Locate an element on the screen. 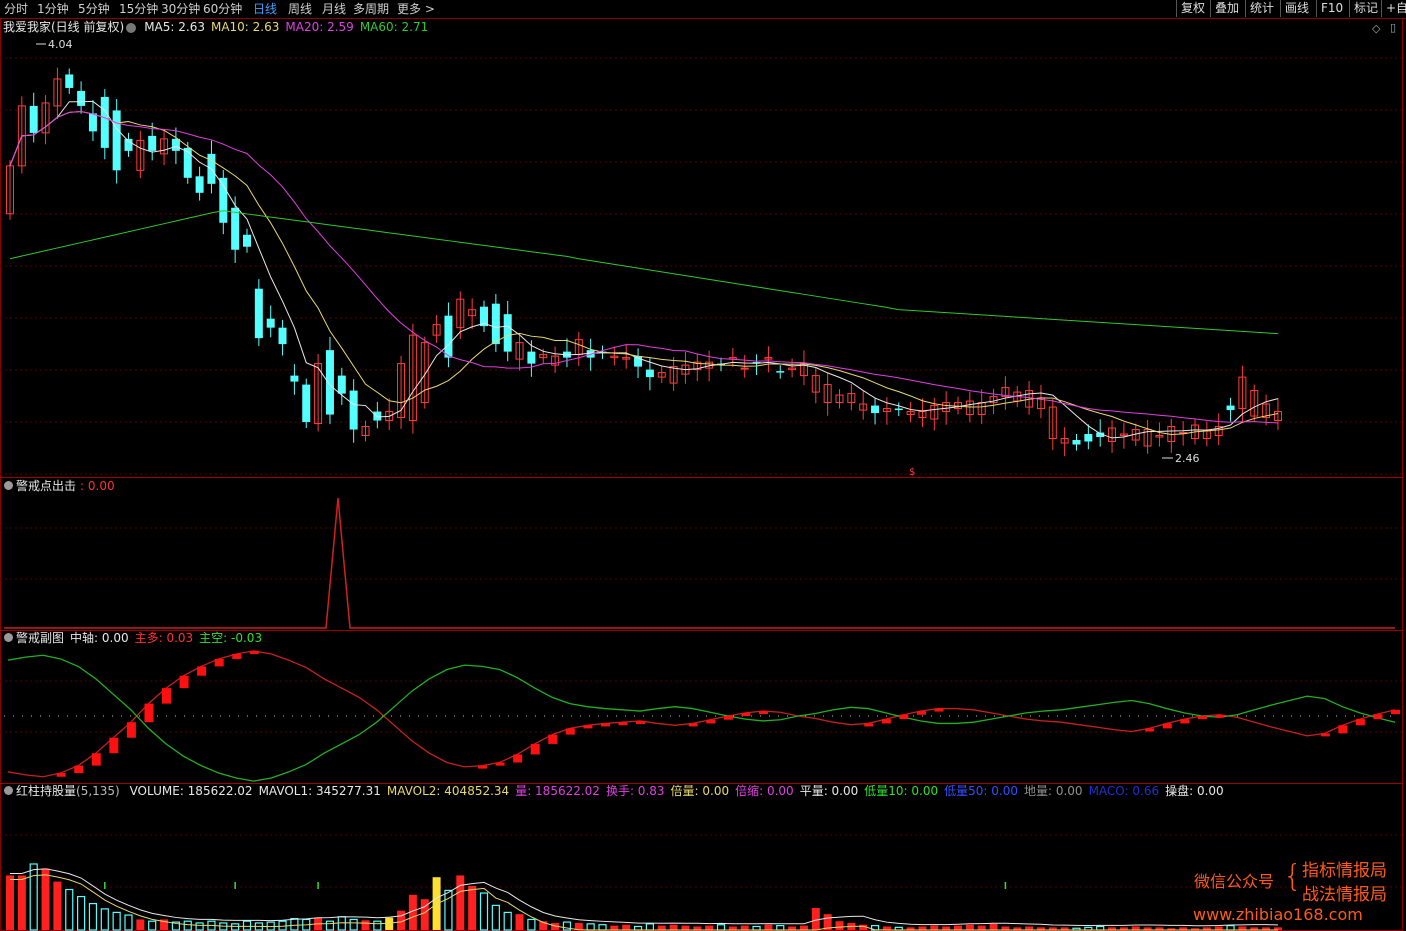  panel4-name: 红柱持股量 is located at coordinates (46, 791).